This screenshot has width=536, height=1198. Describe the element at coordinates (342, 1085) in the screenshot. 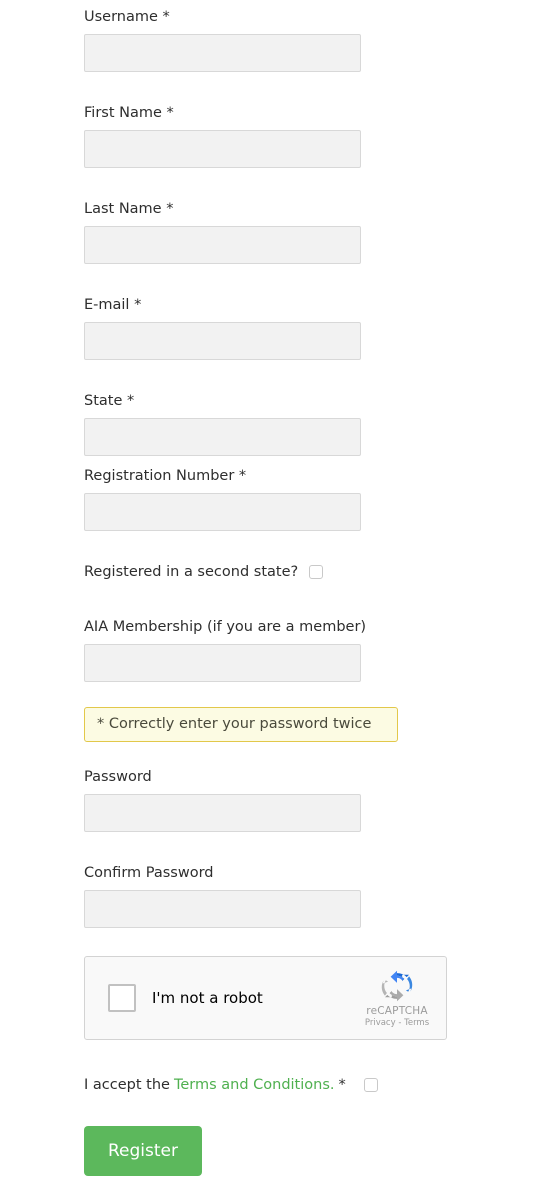

I see `terms-required-mark: *` at that location.